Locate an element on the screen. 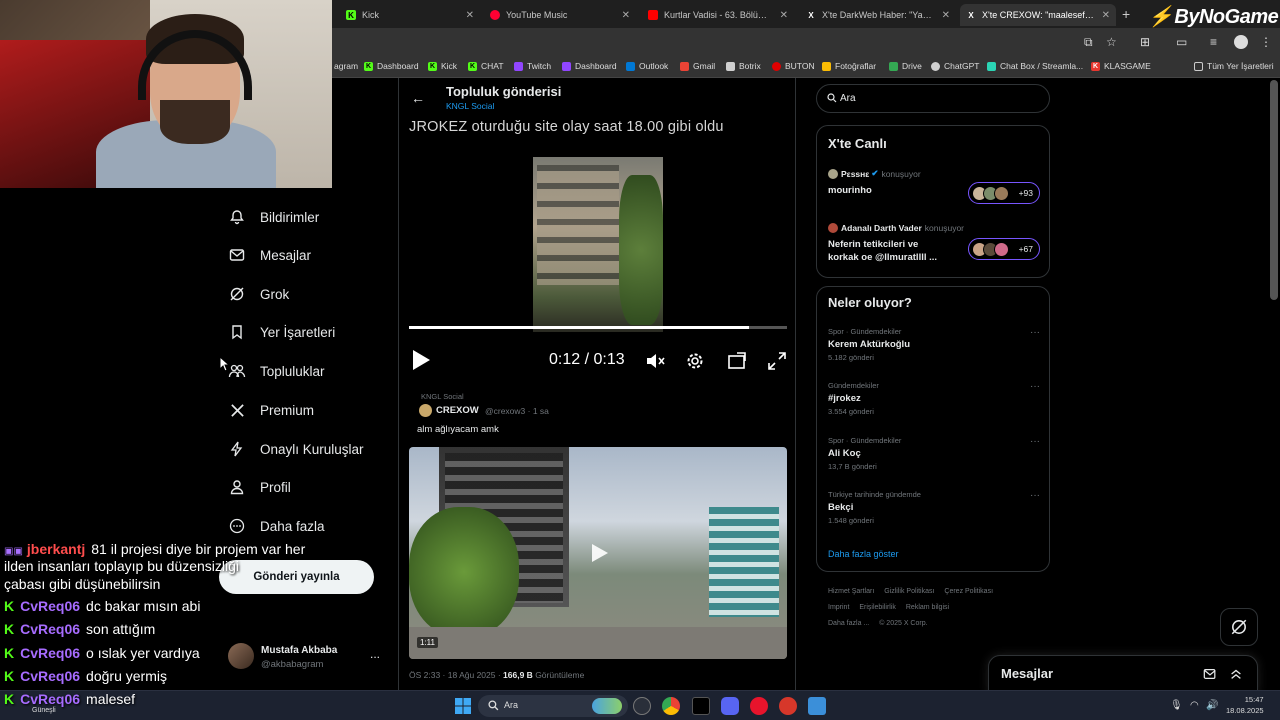  bookmark-item: Botrix is located at coordinates (743, 66).